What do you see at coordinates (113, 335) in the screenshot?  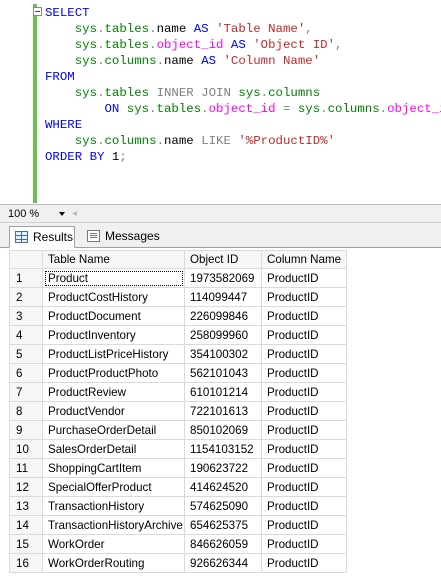 I see `cell-table-name: ProductInventory` at bounding box center [113, 335].